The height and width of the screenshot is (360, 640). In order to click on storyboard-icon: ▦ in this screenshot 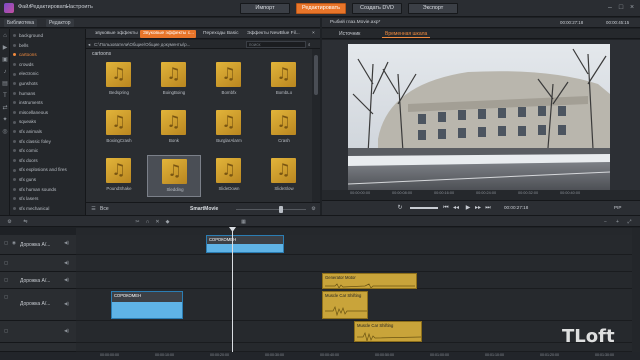, I will do `click(243, 222)`.